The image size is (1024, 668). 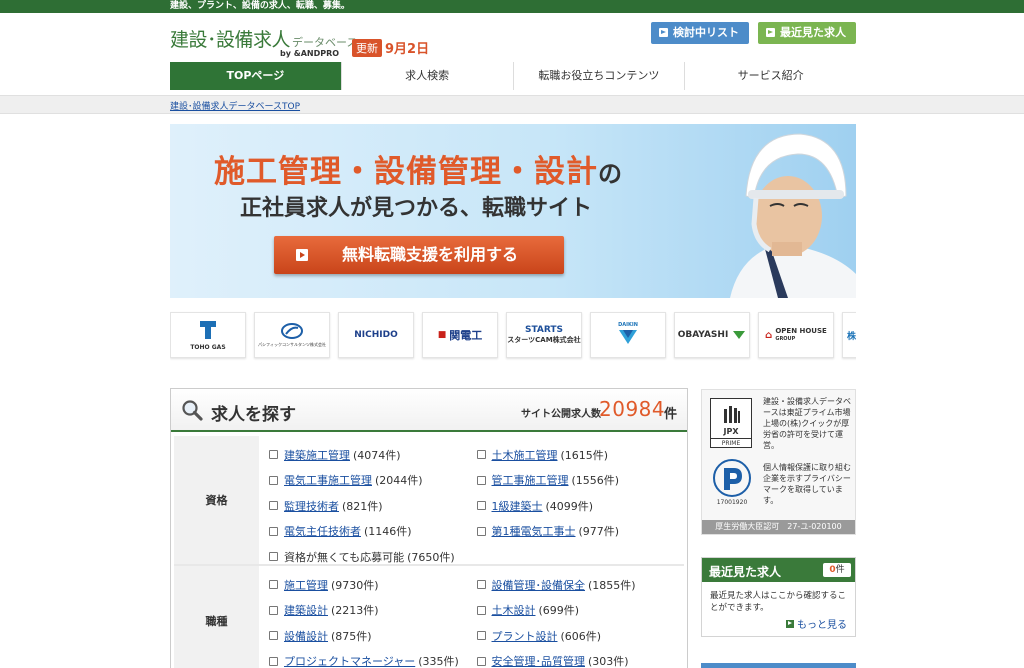 I want to click on logo-nichido: NICHIDO, so click(x=376, y=335).